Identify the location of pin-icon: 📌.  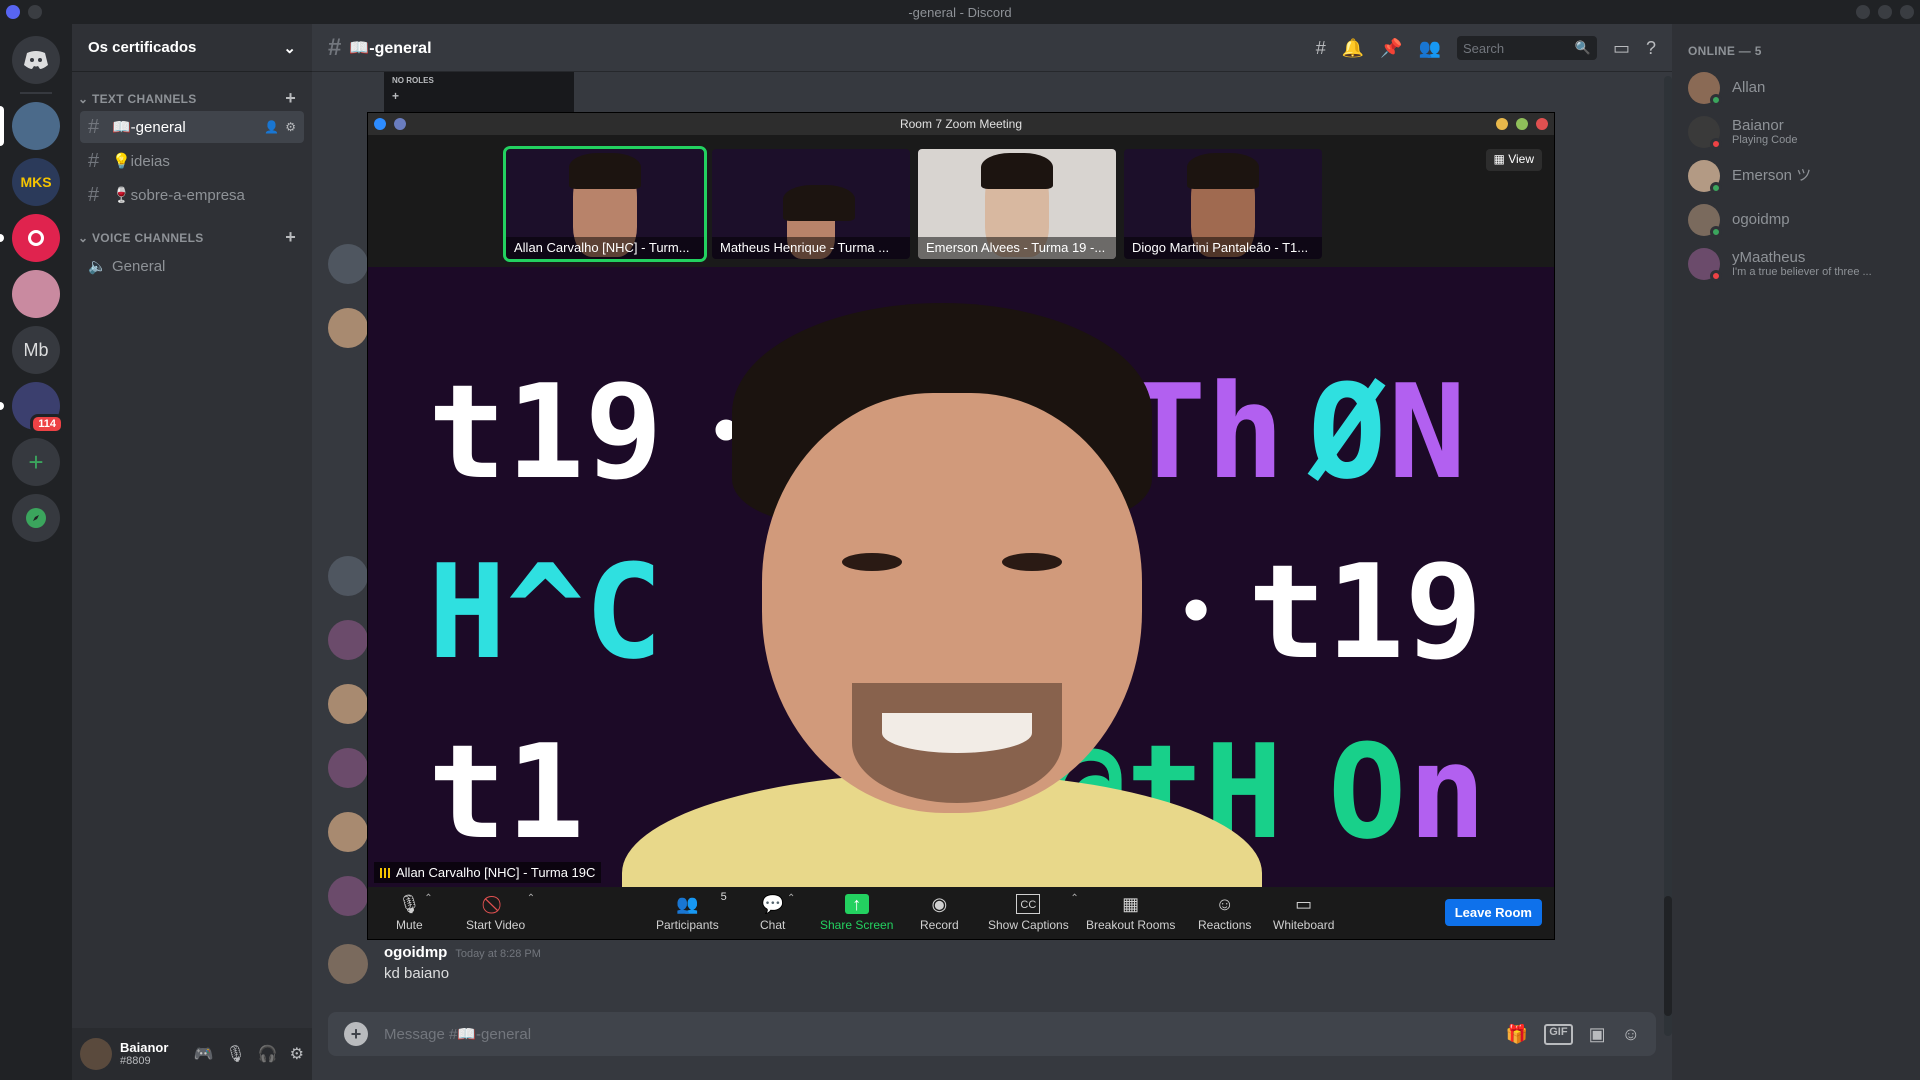
(1391, 48).